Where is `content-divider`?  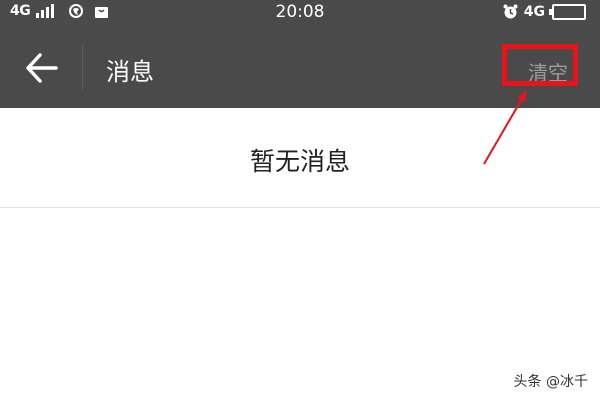
content-divider is located at coordinates (300, 207).